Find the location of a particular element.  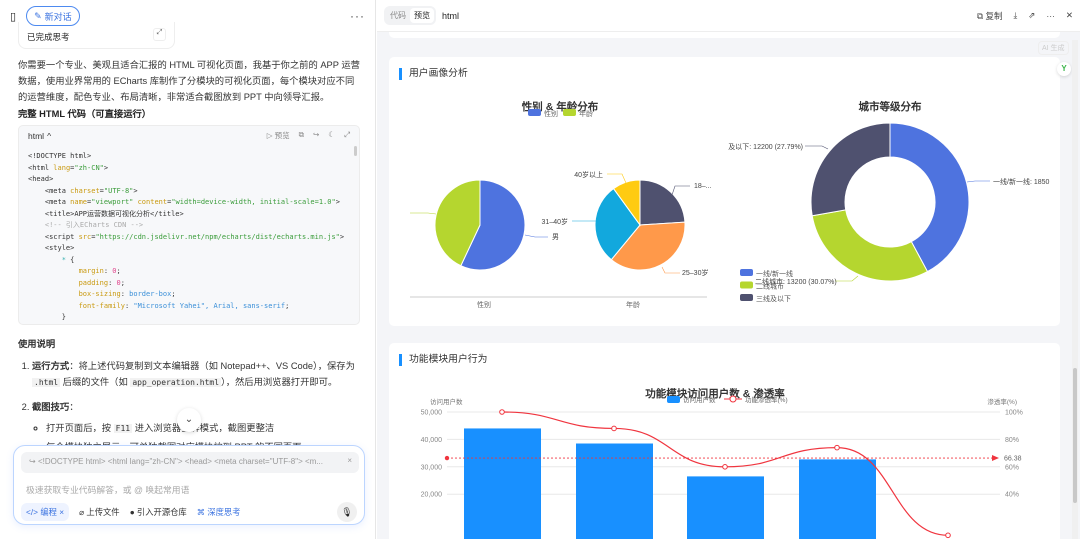

code-token: "UTF-8" is located at coordinates (118, 190).